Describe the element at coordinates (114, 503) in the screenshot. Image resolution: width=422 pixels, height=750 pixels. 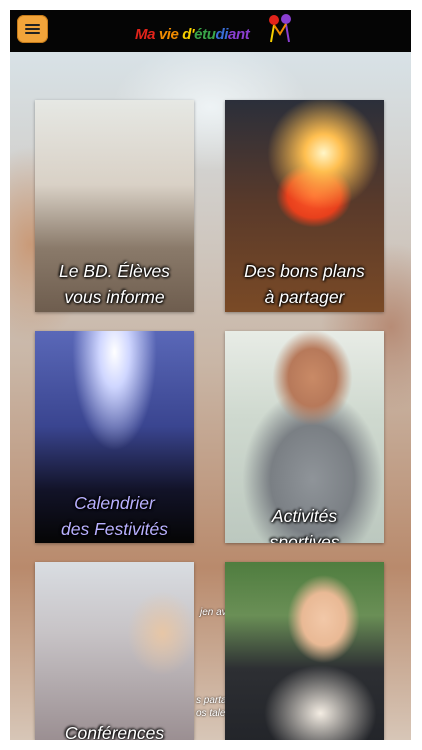
I see `tile-label: Calendrier` at that location.